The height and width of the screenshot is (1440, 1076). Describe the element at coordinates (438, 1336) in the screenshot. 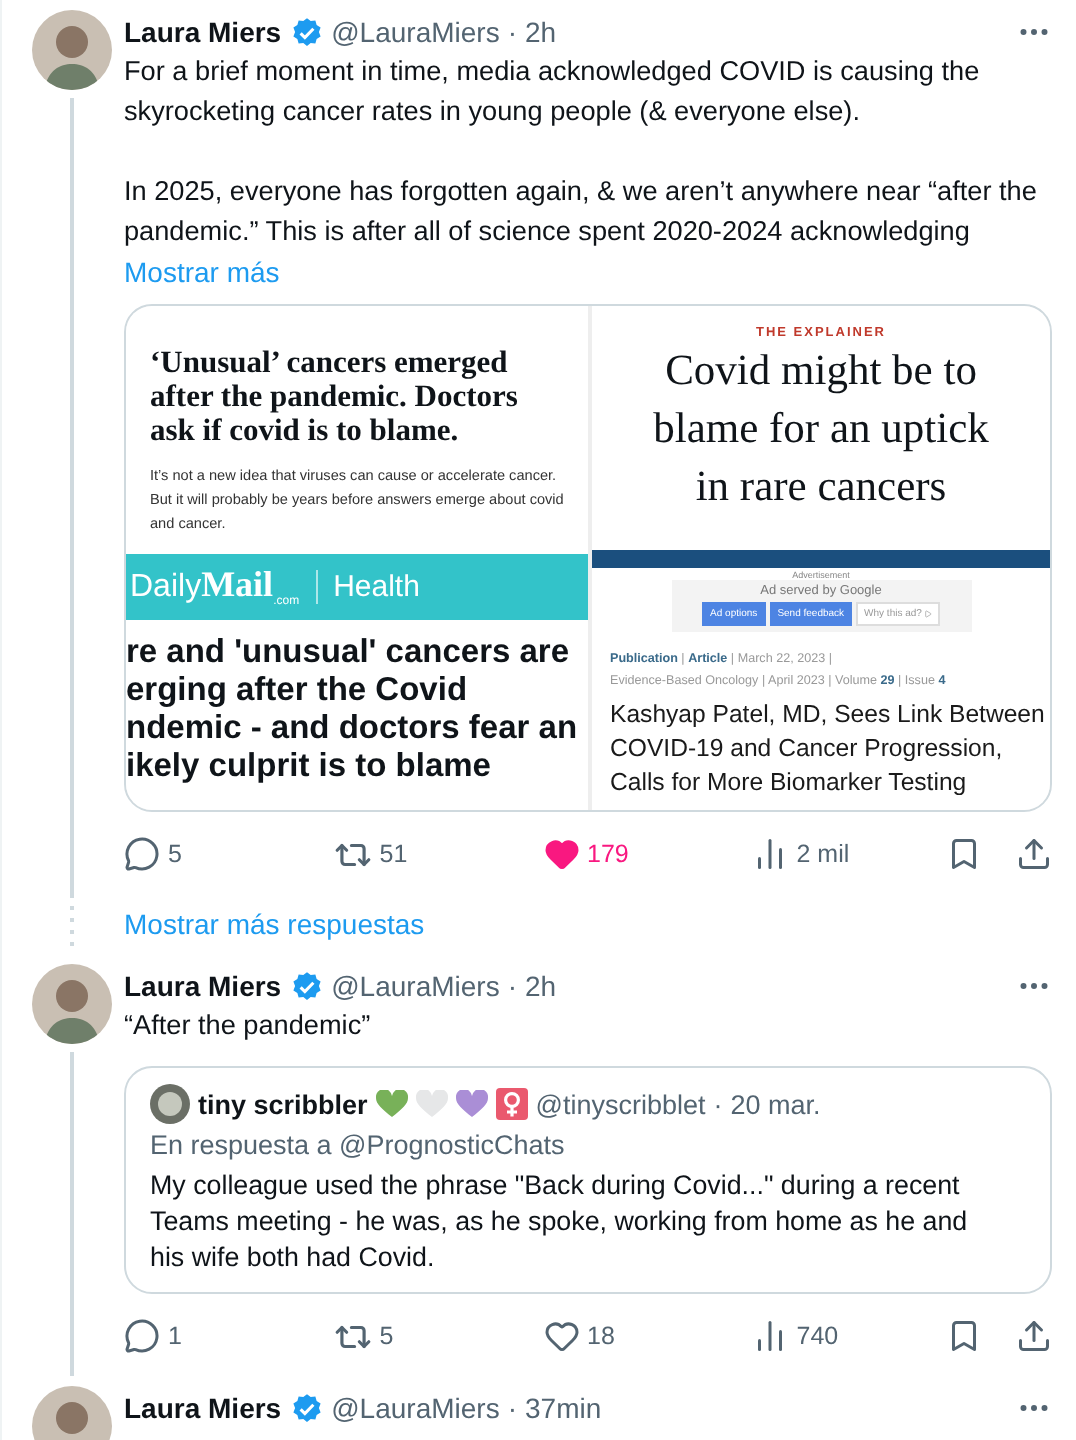

I see `repost-button: 5` at that location.